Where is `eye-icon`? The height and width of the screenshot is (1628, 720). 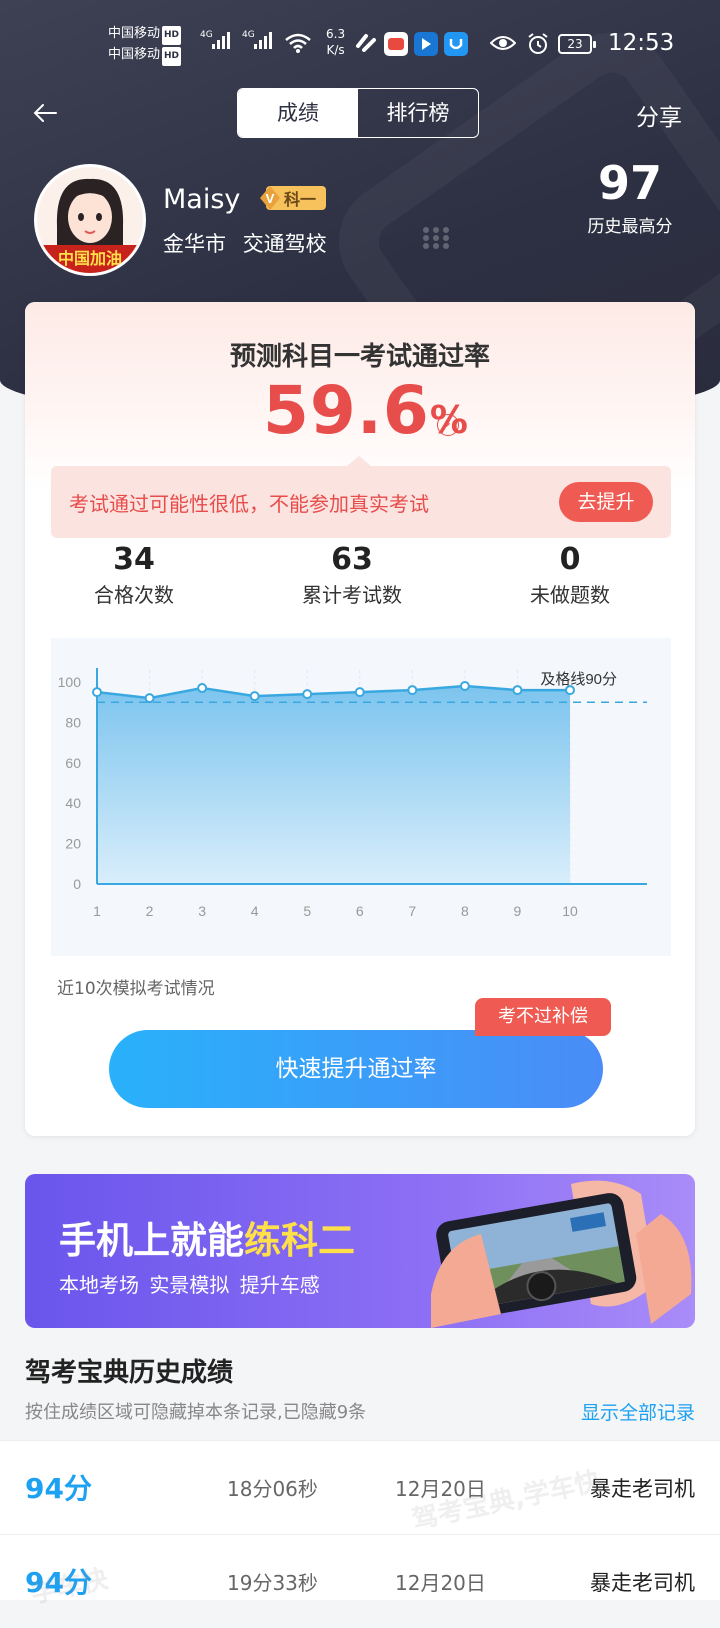
eye-icon is located at coordinates (503, 43).